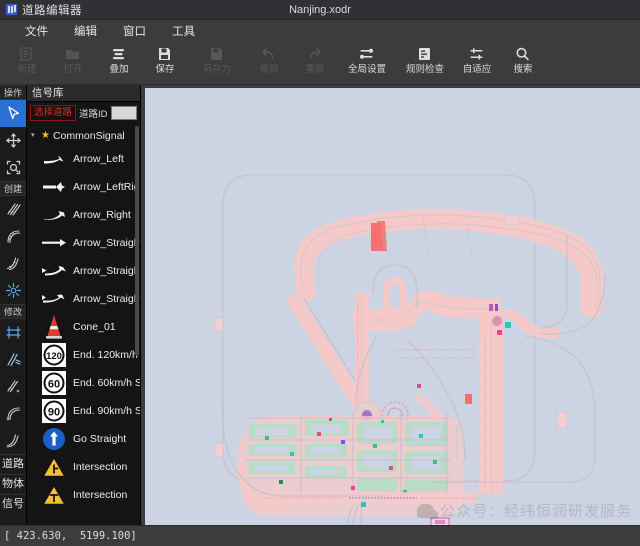  What do you see at coordinates (367, 54) in the screenshot?
I see `global-settings-icon` at bounding box center [367, 54].